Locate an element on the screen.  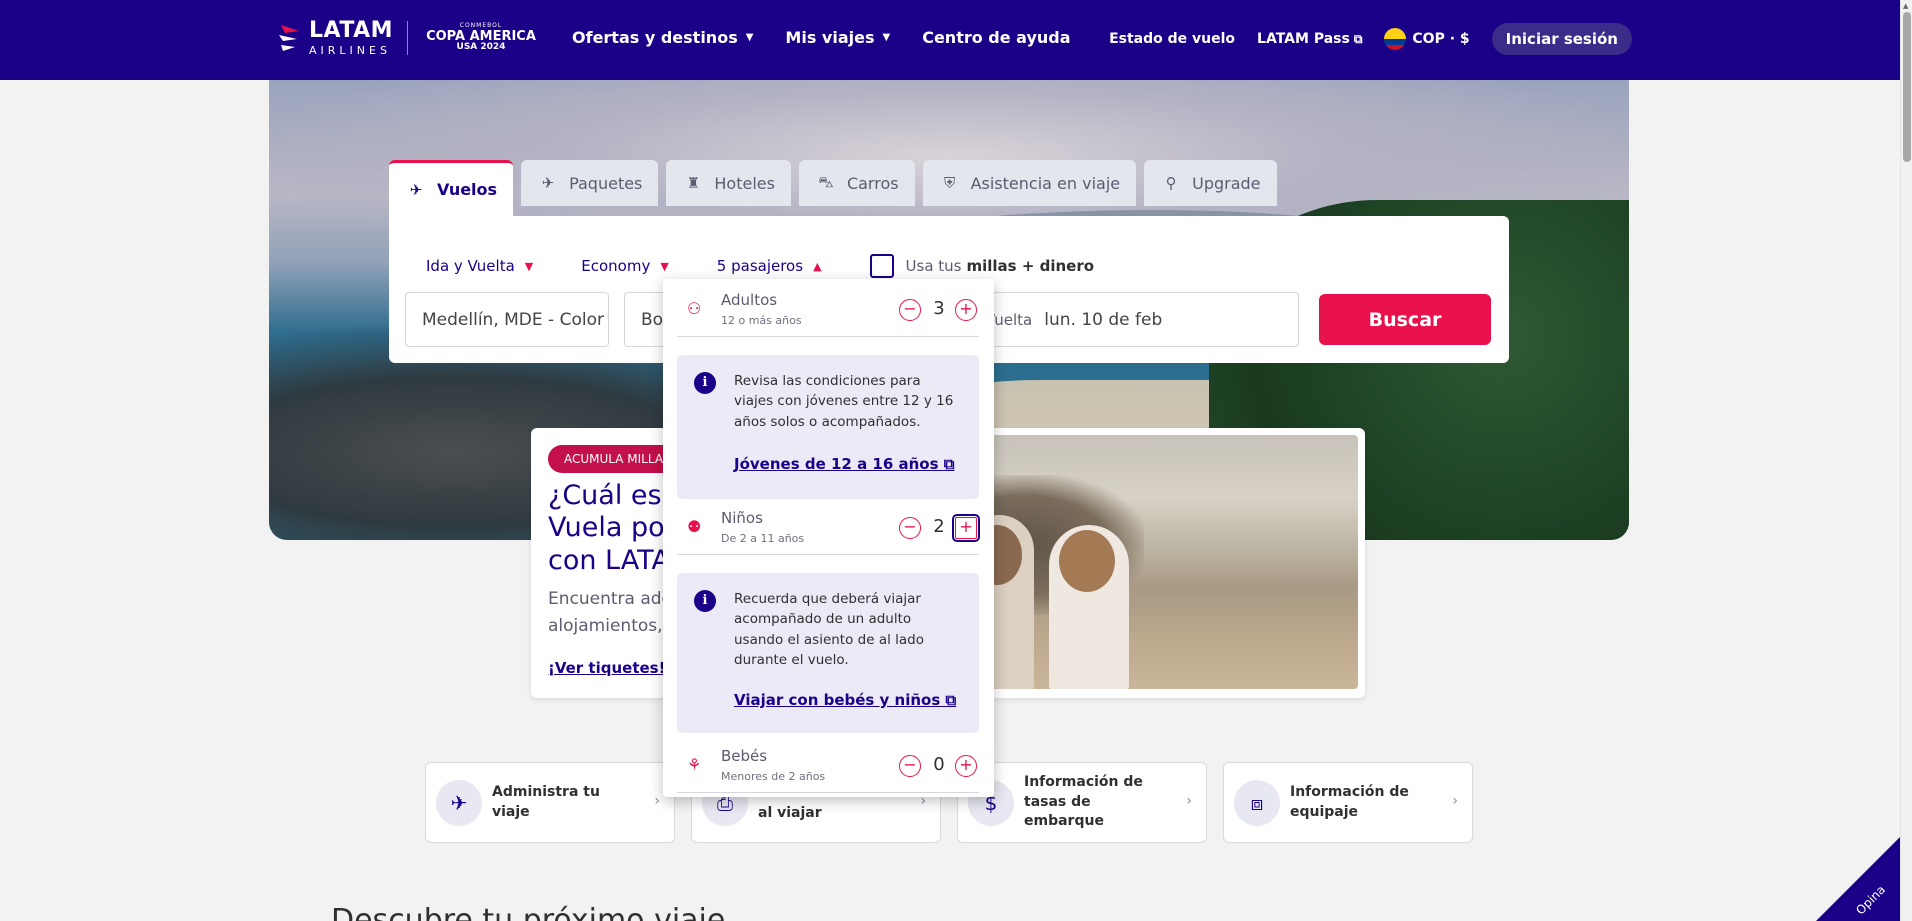
tab-hoteles: ♜ Hoteles is located at coordinates (728, 183).